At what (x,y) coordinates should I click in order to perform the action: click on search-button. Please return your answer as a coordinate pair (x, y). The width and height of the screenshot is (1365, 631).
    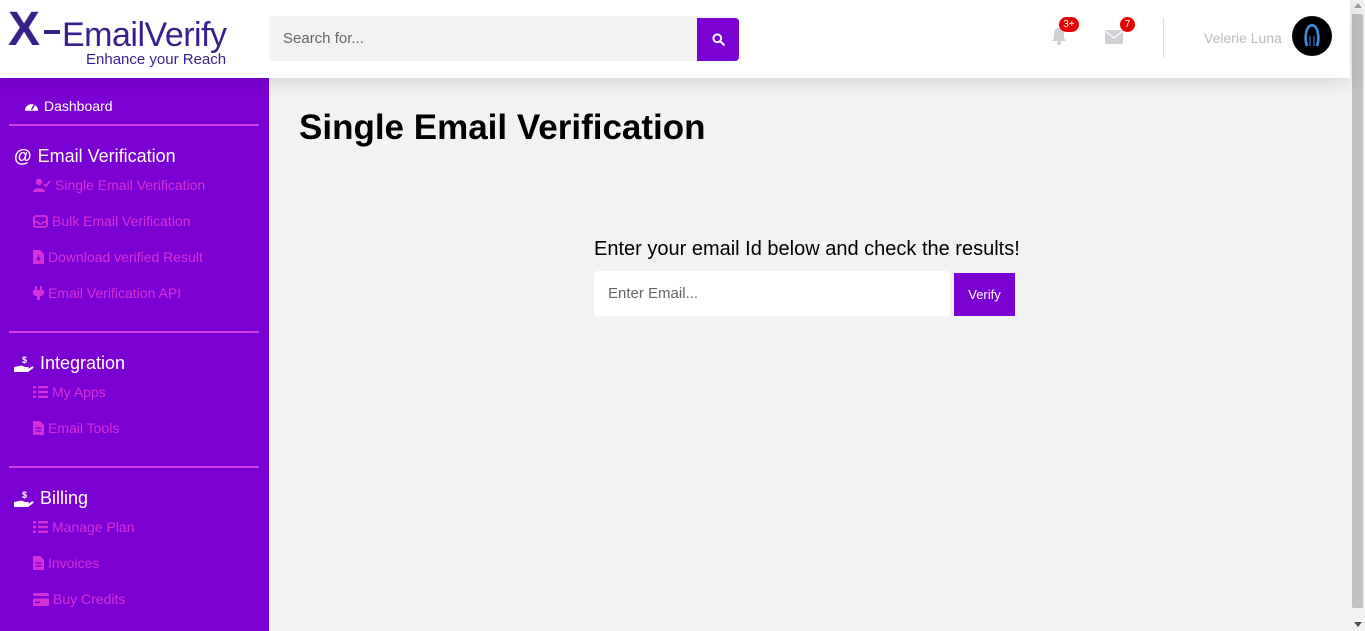
    Looking at the image, I should click on (718, 39).